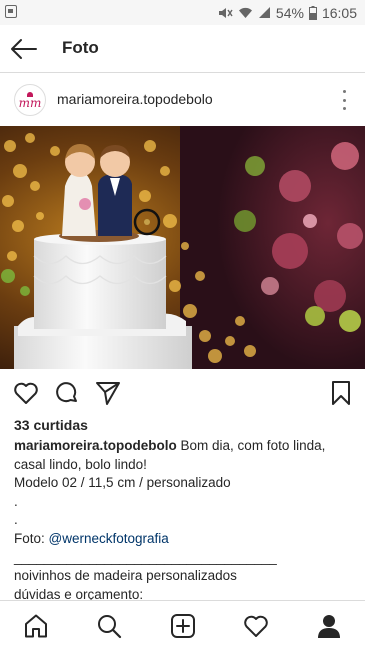 The height and width of the screenshot is (650, 365). I want to click on nav-profile, so click(329, 626).